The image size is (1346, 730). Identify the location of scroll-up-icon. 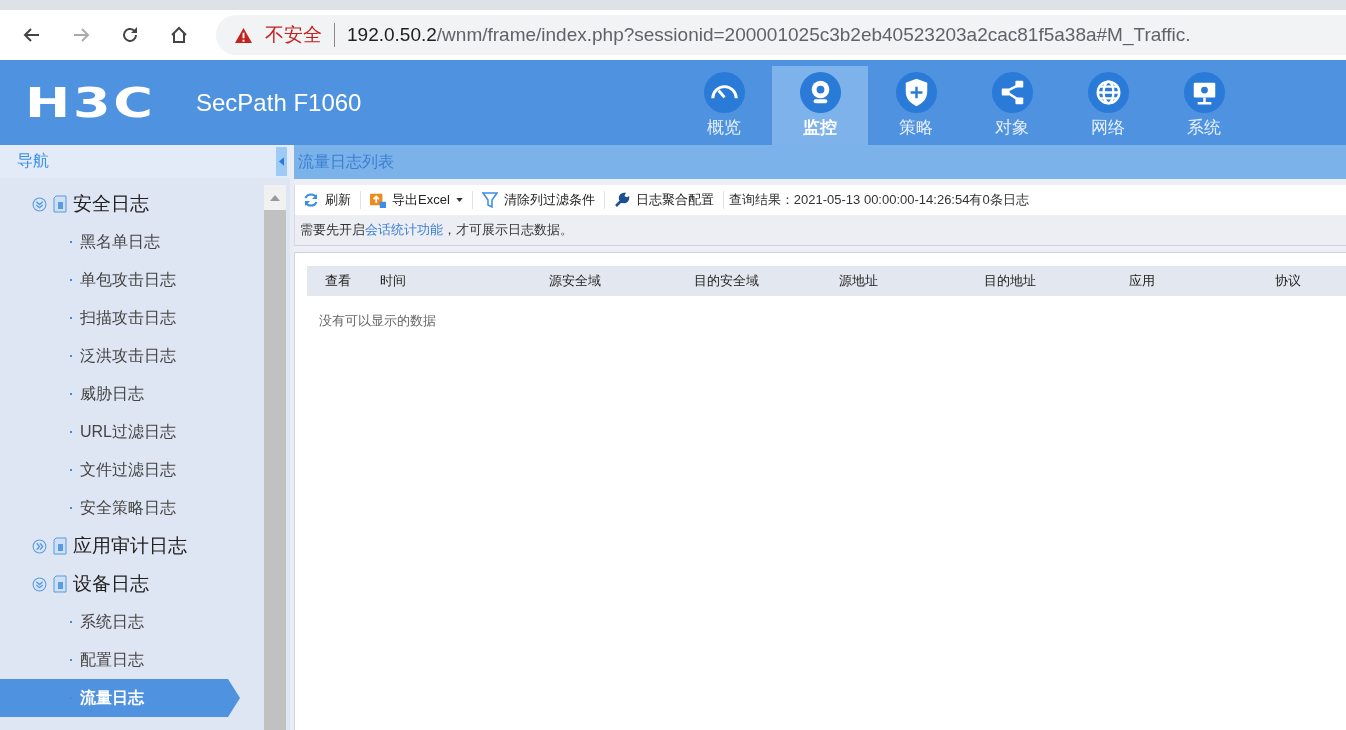
(275, 198).